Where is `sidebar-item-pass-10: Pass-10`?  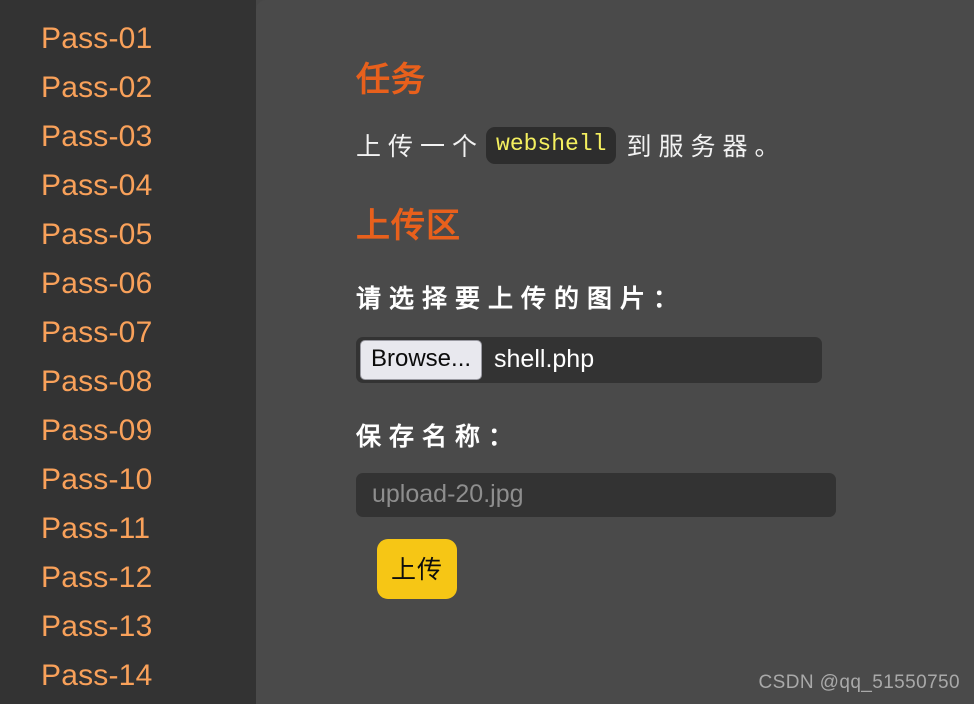
sidebar-item-pass-10: Pass-10 is located at coordinates (128, 479).